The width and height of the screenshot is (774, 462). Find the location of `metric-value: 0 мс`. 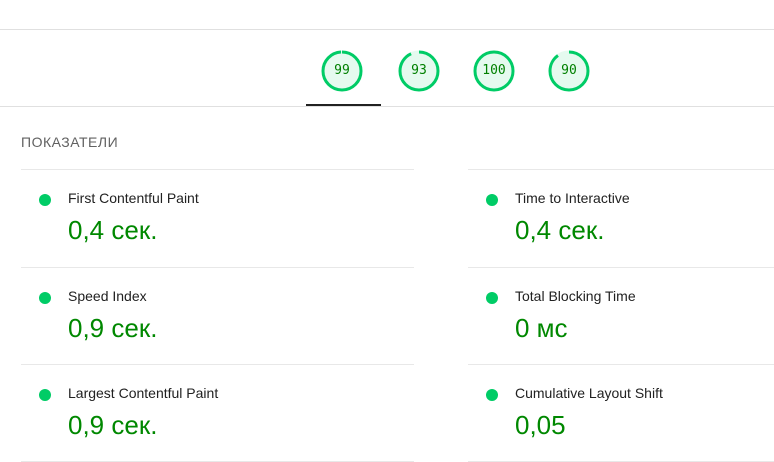

metric-value: 0 мс is located at coordinates (541, 328).